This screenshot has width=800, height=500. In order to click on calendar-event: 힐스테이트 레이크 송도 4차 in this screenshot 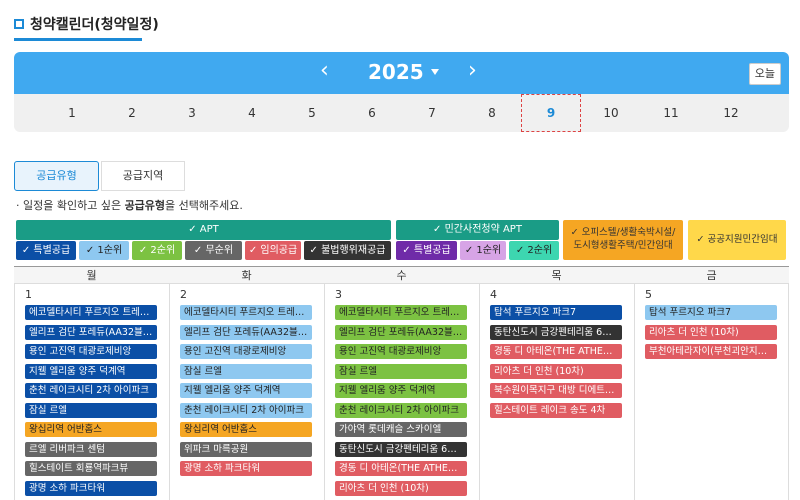, I will do `click(556, 410)`.